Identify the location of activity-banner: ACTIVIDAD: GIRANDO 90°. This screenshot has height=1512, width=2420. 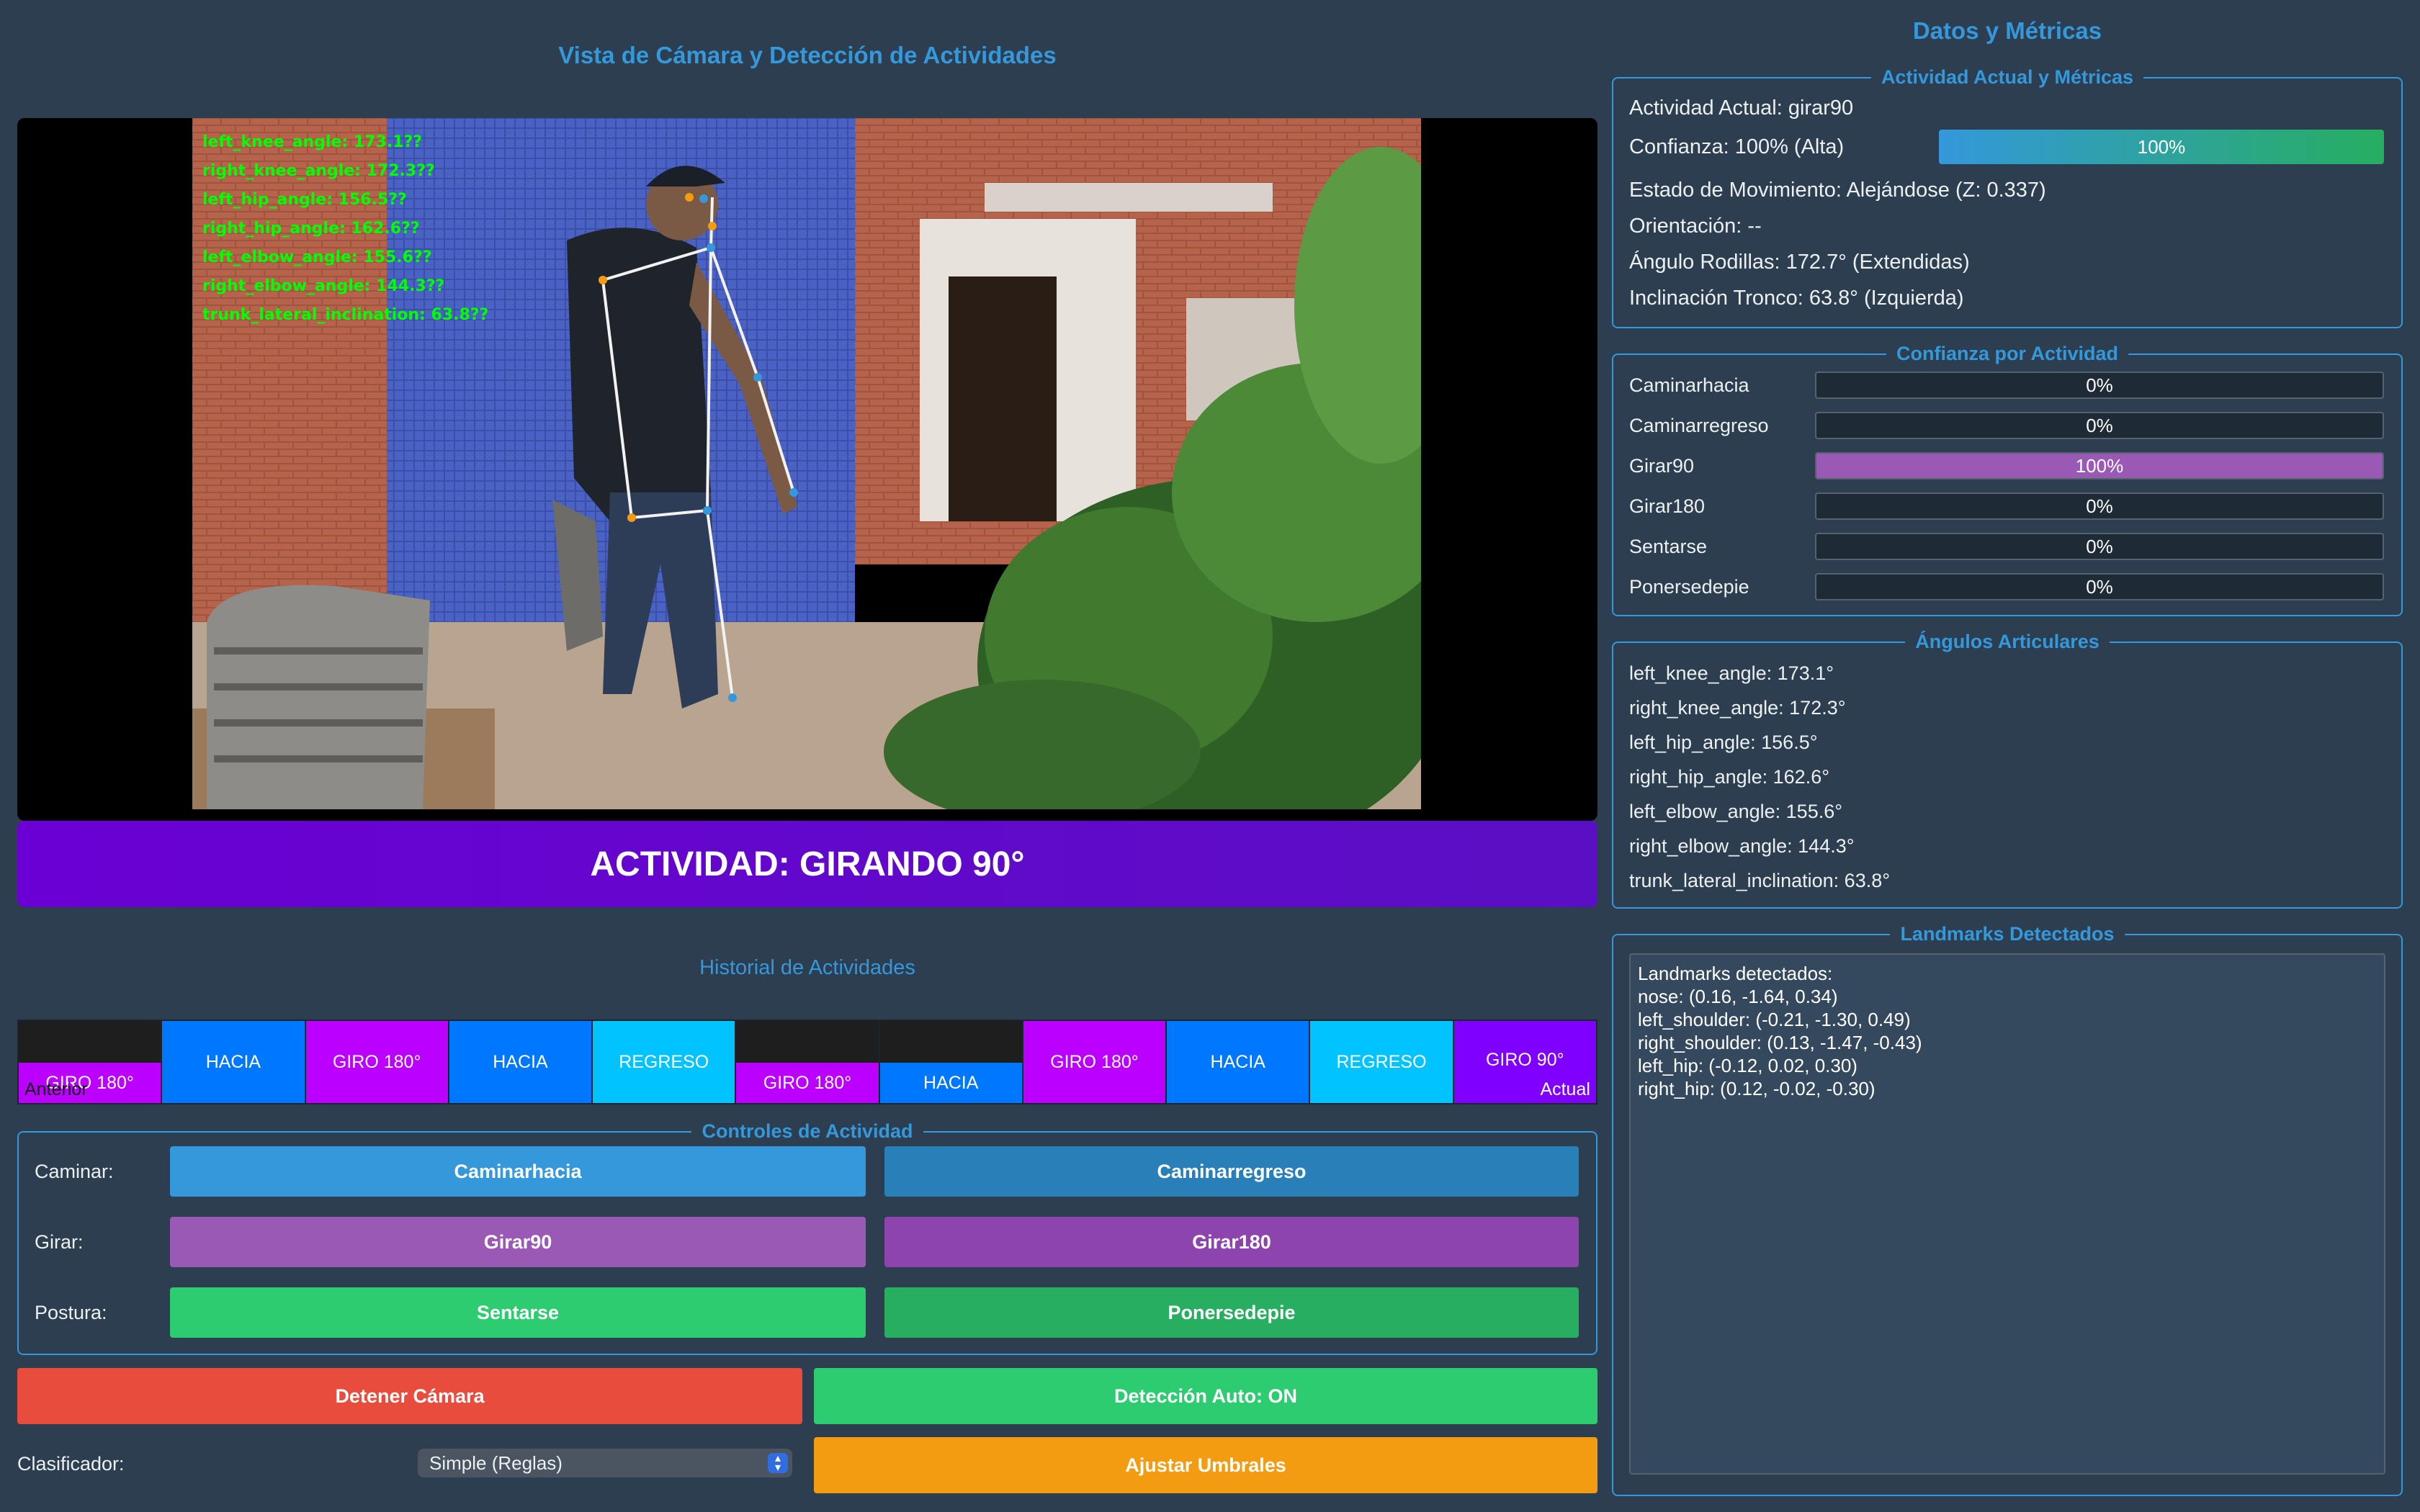
(807, 864).